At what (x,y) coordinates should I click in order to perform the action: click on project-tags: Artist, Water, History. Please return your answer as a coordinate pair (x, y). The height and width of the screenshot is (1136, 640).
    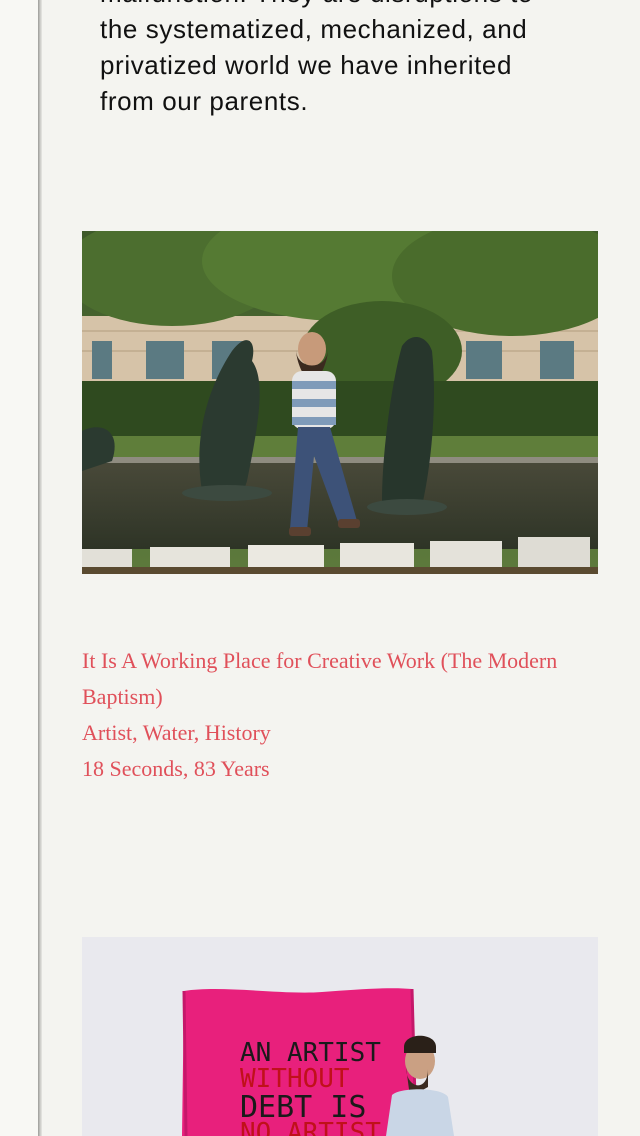
    Looking at the image, I should click on (176, 732).